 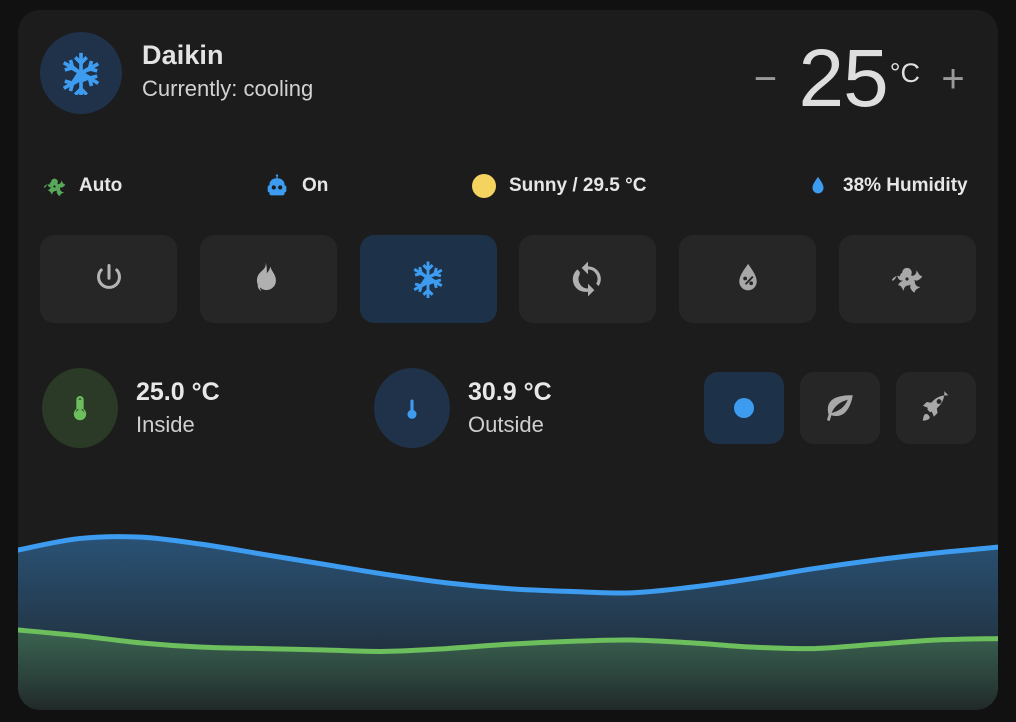 I want to click on sensor-outside-value: 30.9 °C, so click(x=510, y=392).